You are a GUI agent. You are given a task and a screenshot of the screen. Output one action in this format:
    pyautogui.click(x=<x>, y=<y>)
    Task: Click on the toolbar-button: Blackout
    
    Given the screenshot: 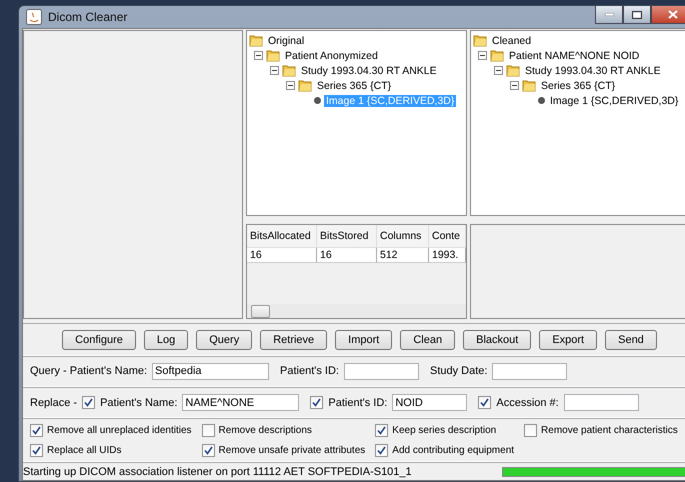 What is the action you would take?
    pyautogui.click(x=497, y=340)
    